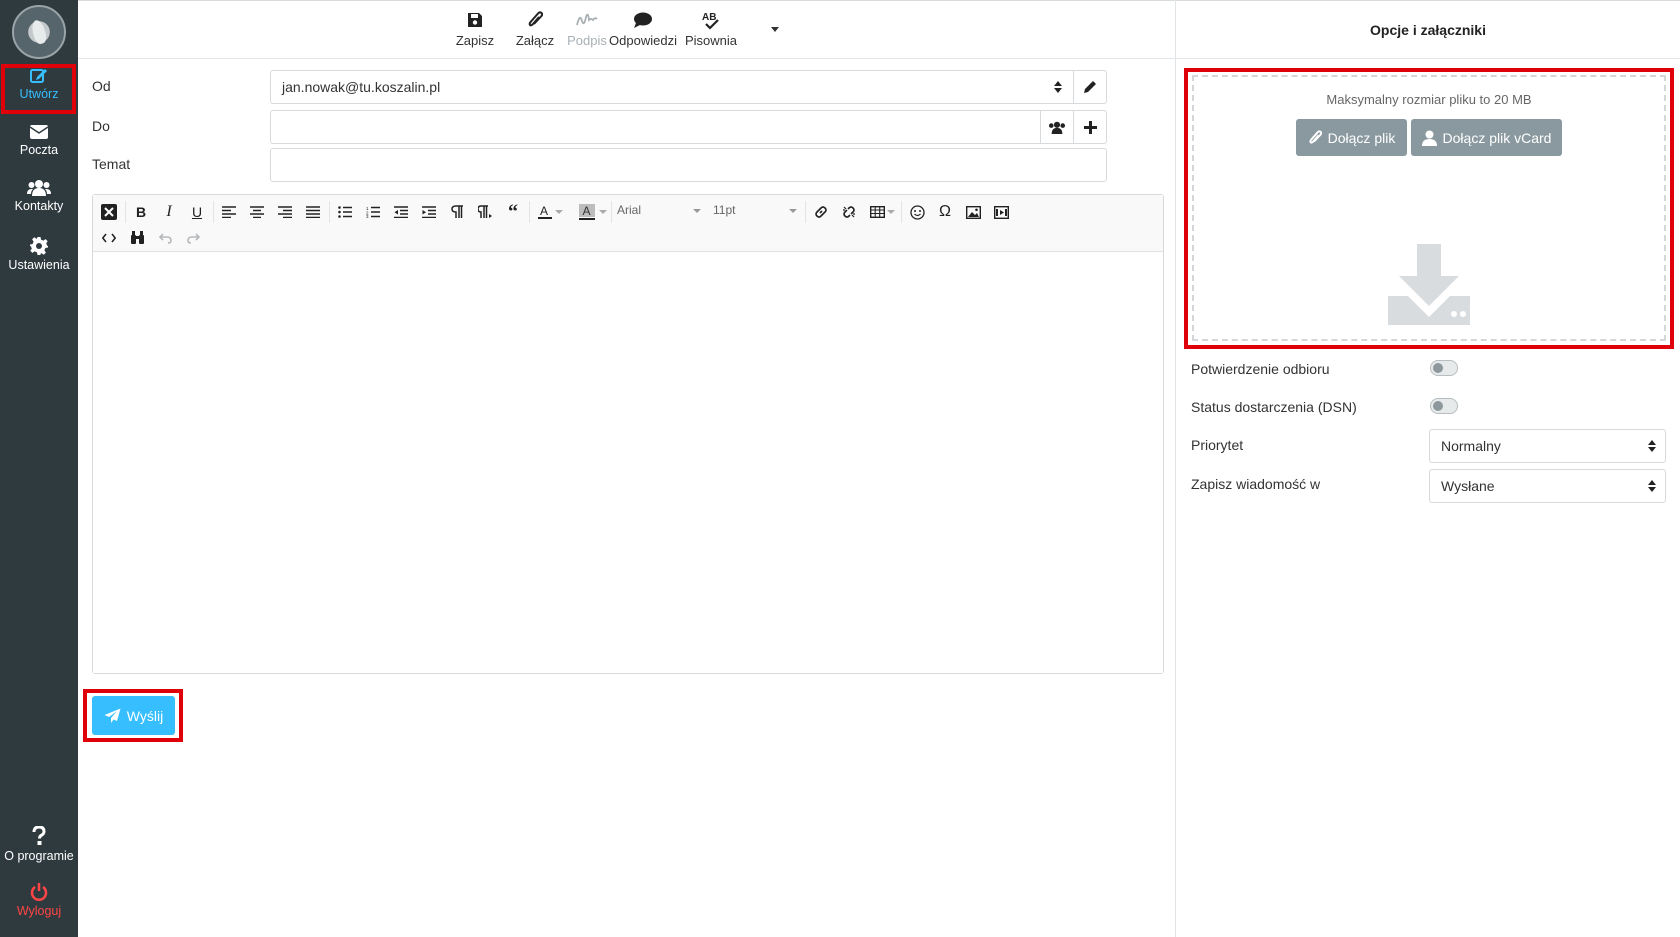 This screenshot has width=1680, height=937. What do you see at coordinates (39, 835) in the screenshot?
I see `question-icon` at bounding box center [39, 835].